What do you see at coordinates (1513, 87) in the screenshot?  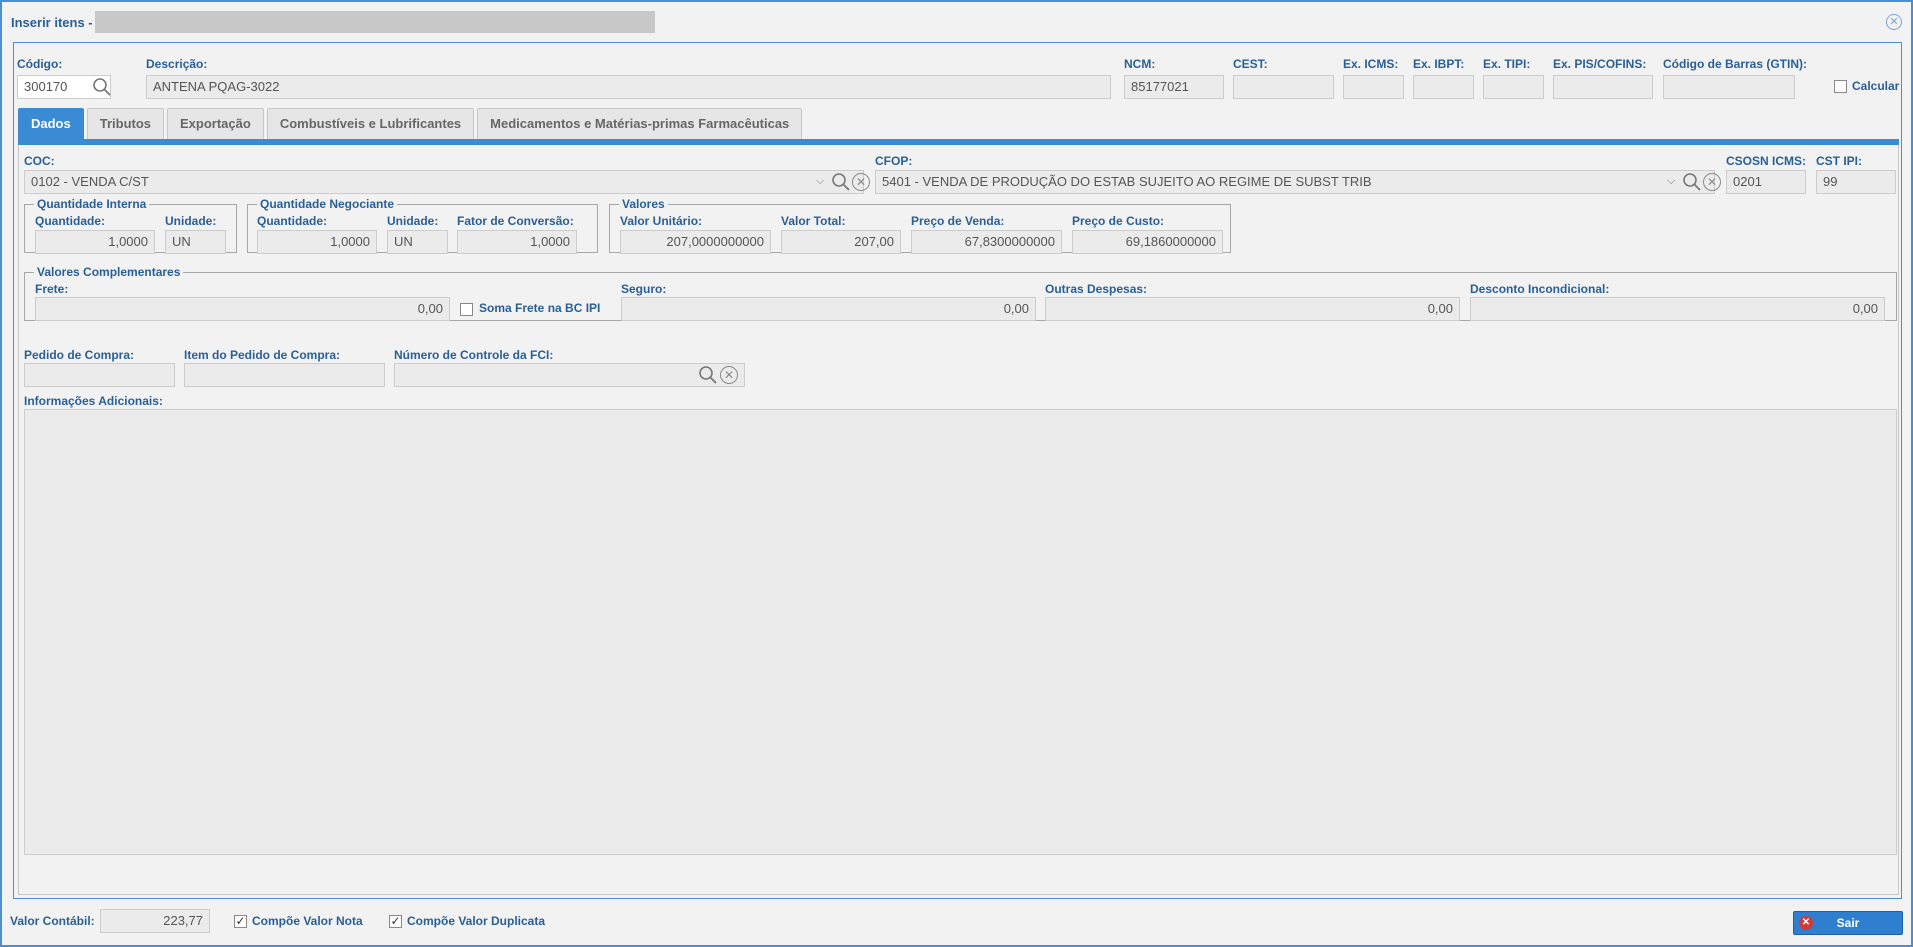 I see `ex-tipi-input` at bounding box center [1513, 87].